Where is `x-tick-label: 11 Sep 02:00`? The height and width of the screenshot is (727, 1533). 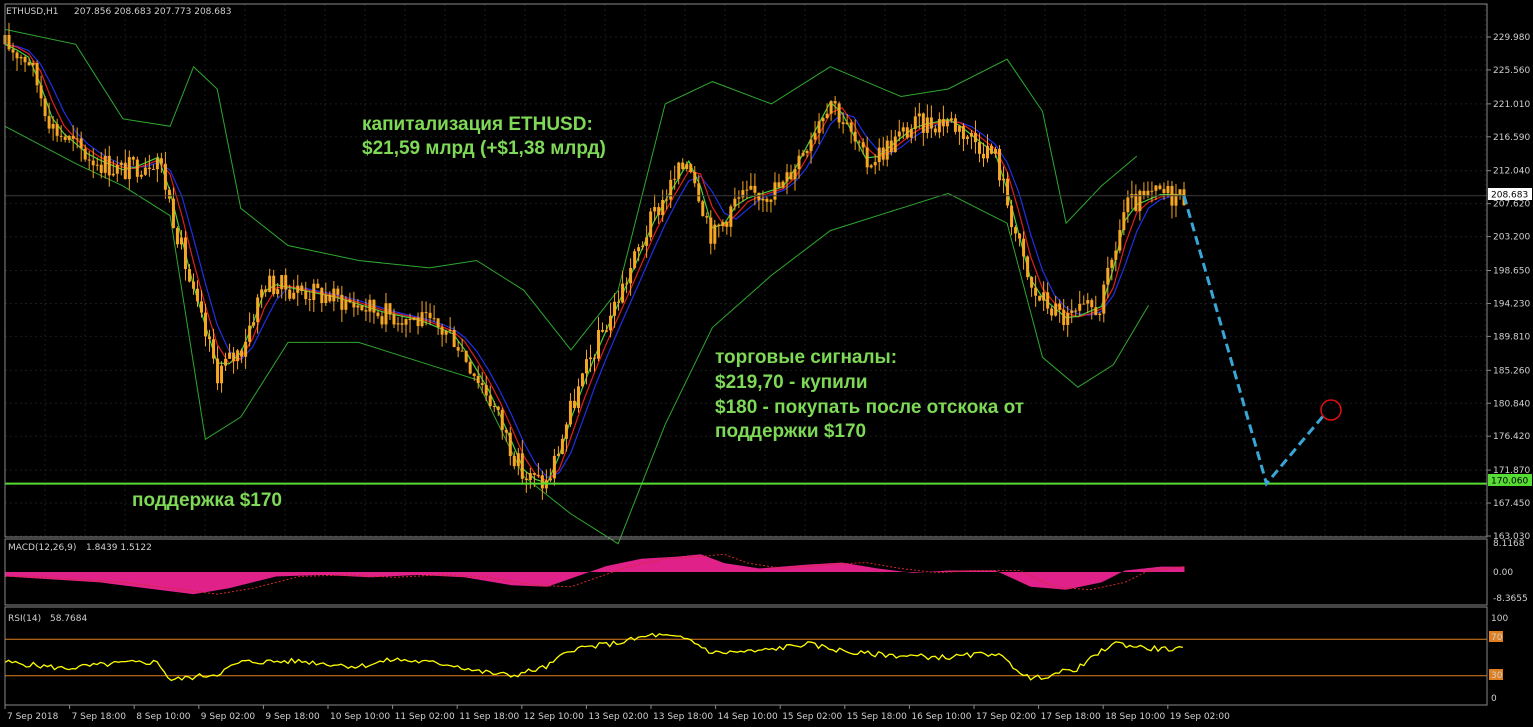
x-tick-label: 11 Sep 02:00 is located at coordinates (425, 717).